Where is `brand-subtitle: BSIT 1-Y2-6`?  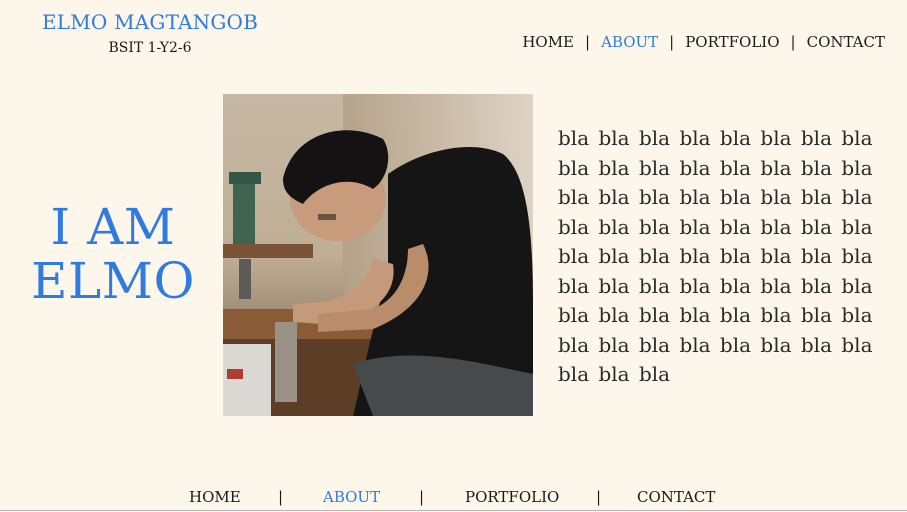
brand-subtitle: BSIT 1-Y2-6 is located at coordinates (150, 48).